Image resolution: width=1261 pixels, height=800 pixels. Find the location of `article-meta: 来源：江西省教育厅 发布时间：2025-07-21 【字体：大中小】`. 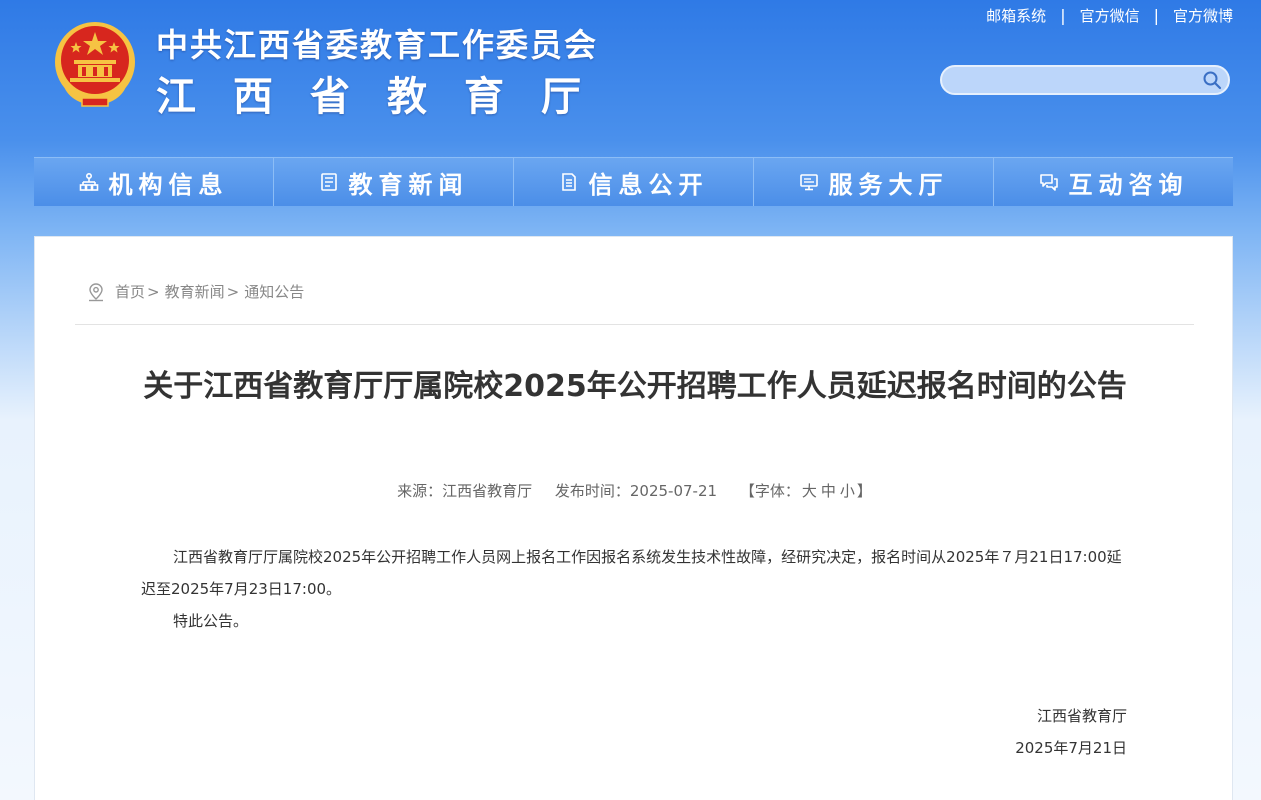

article-meta: 来源：江西省教育厅 发布时间：2025-07-21 【字体：大中小】 is located at coordinates (634, 490).